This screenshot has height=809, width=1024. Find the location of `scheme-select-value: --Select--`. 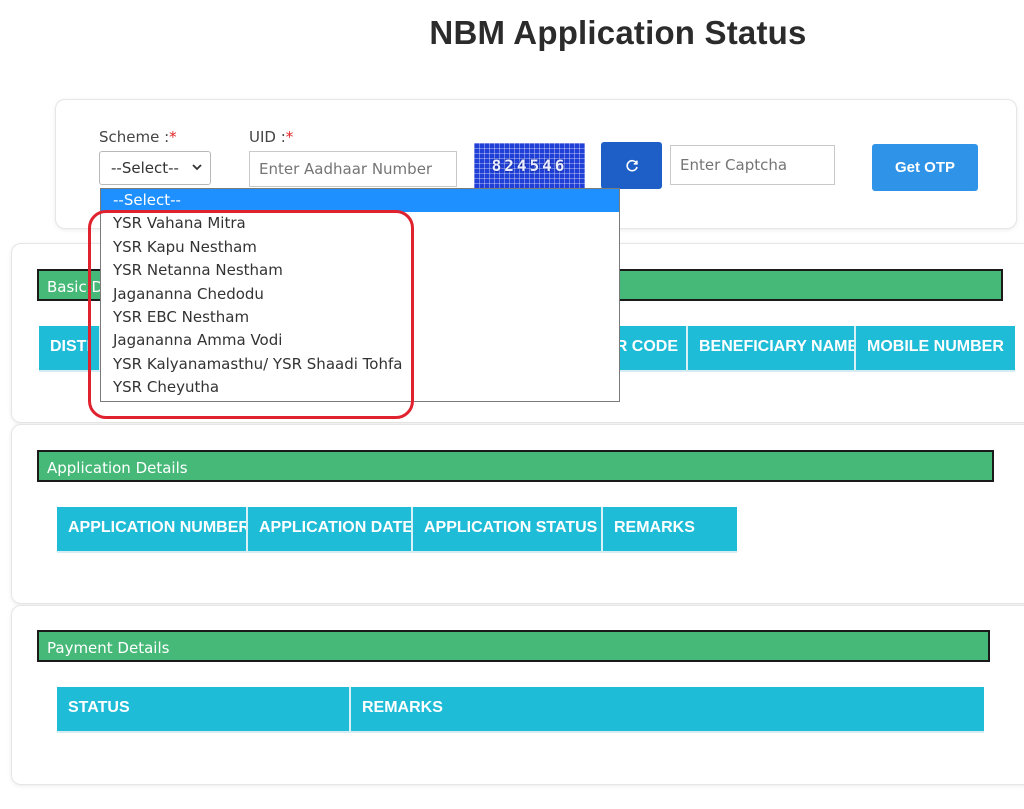

scheme-select-value: --Select-- is located at coordinates (145, 168).